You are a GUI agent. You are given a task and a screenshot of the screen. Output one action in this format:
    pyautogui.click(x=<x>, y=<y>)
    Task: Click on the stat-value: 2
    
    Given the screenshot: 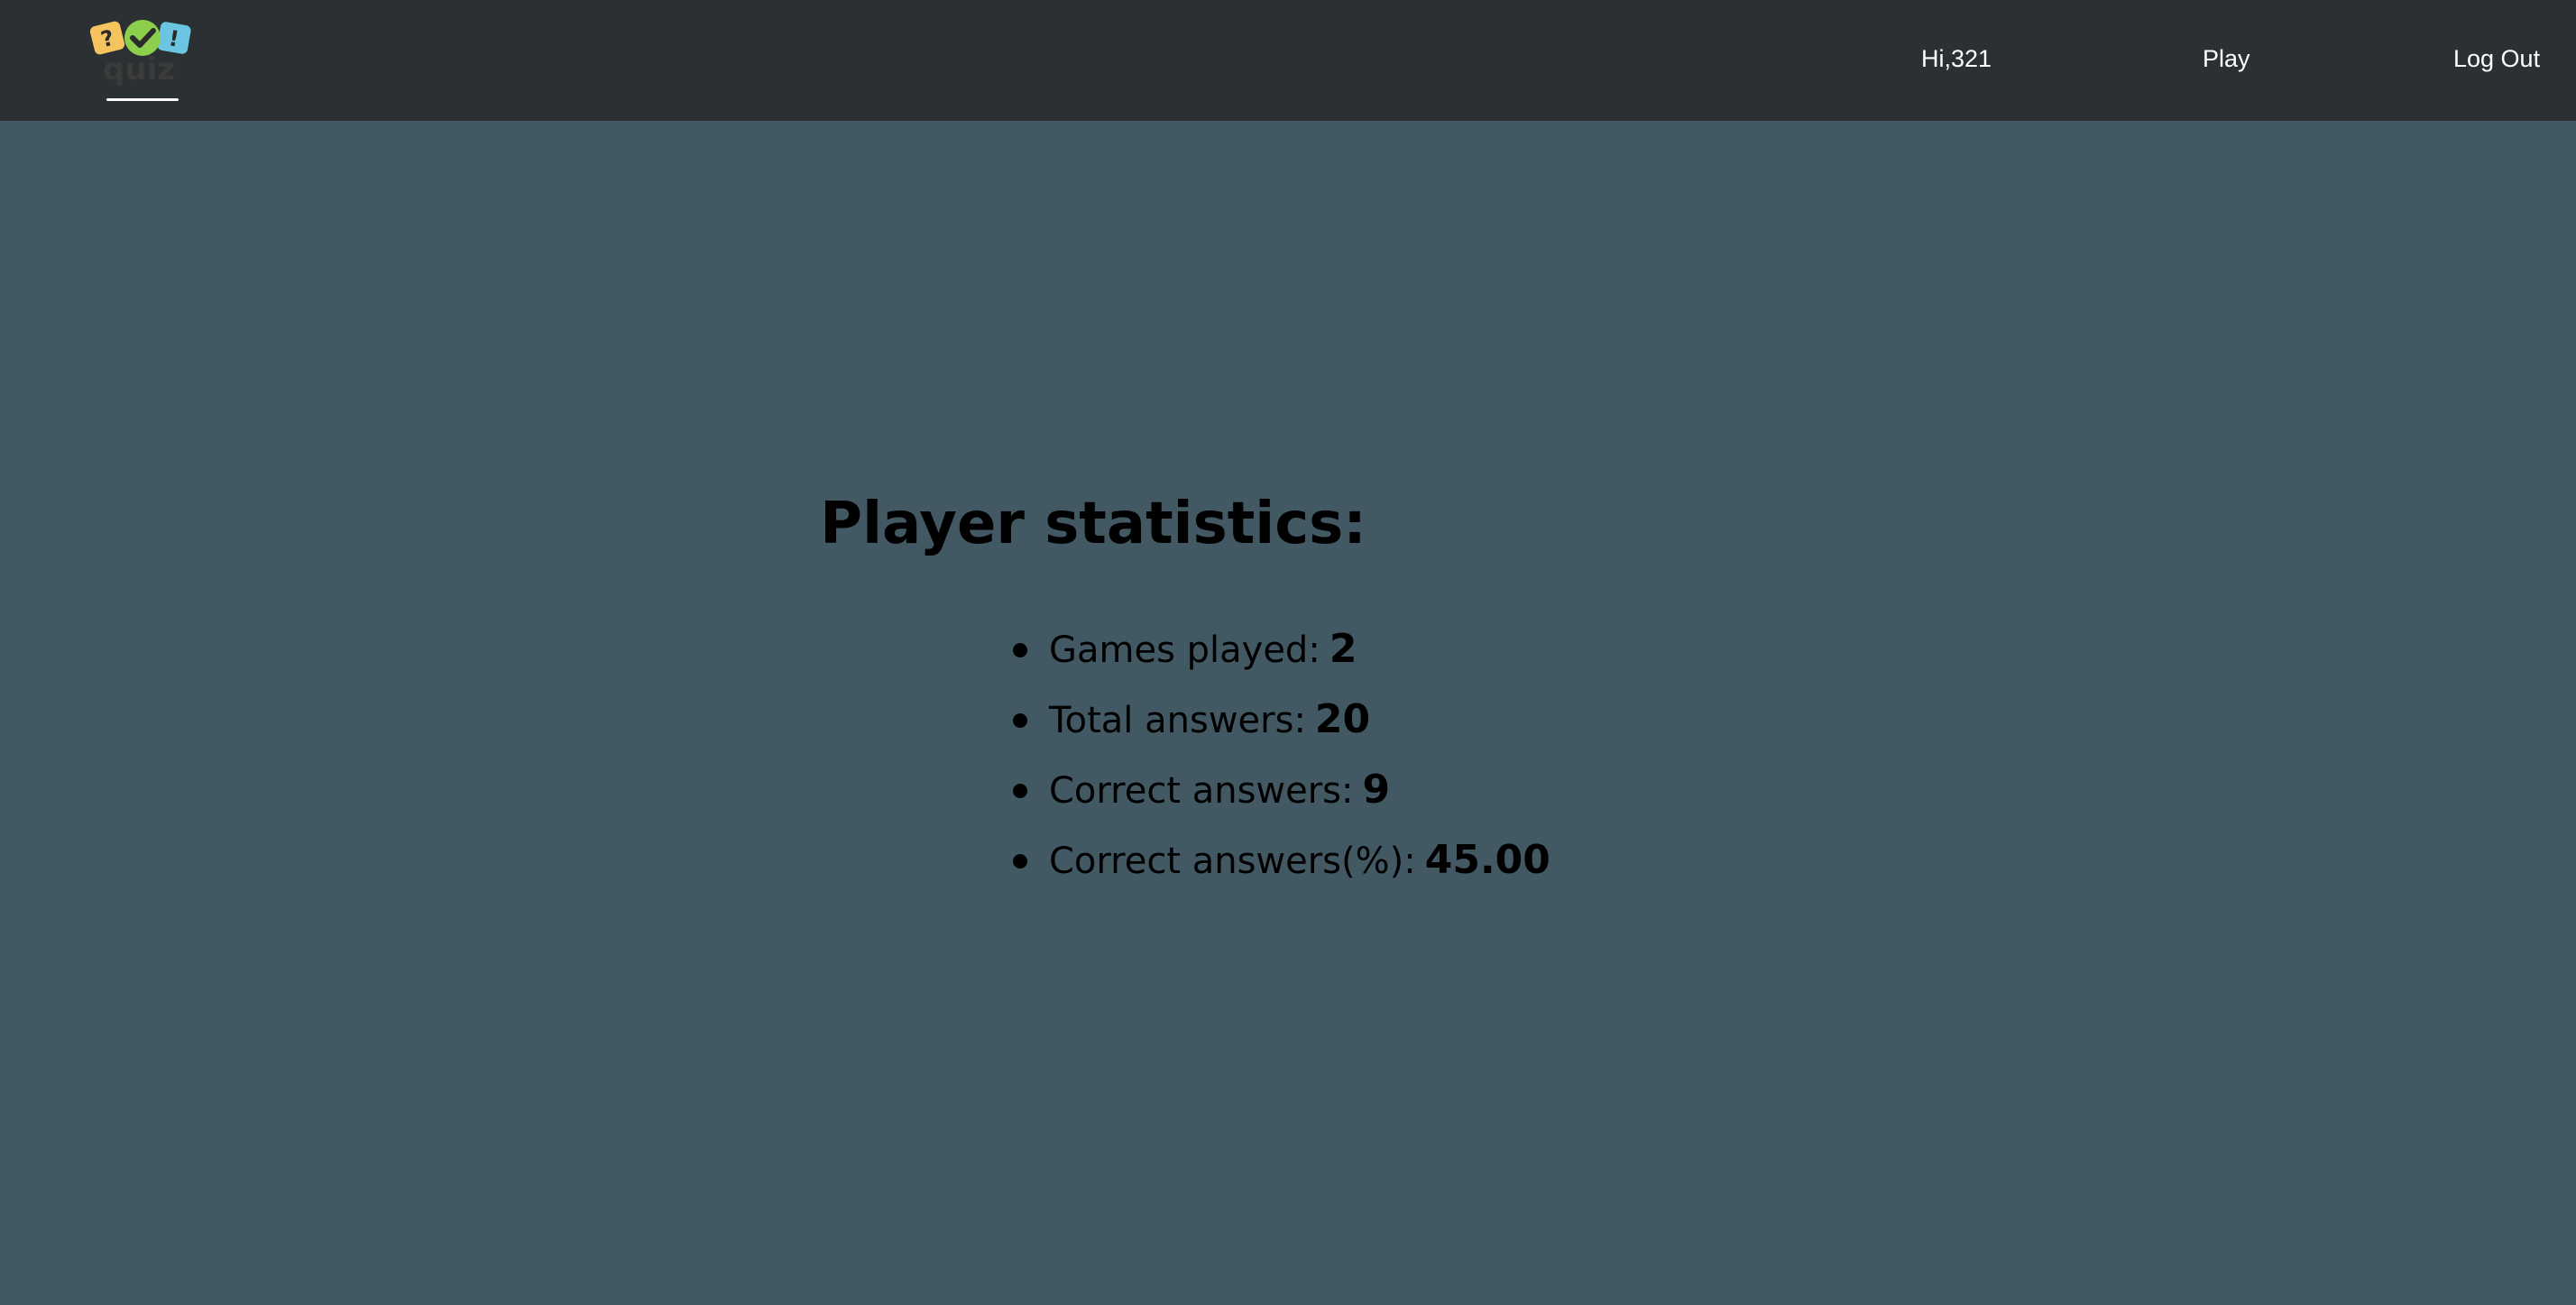 What is the action you would take?
    pyautogui.click(x=1343, y=649)
    